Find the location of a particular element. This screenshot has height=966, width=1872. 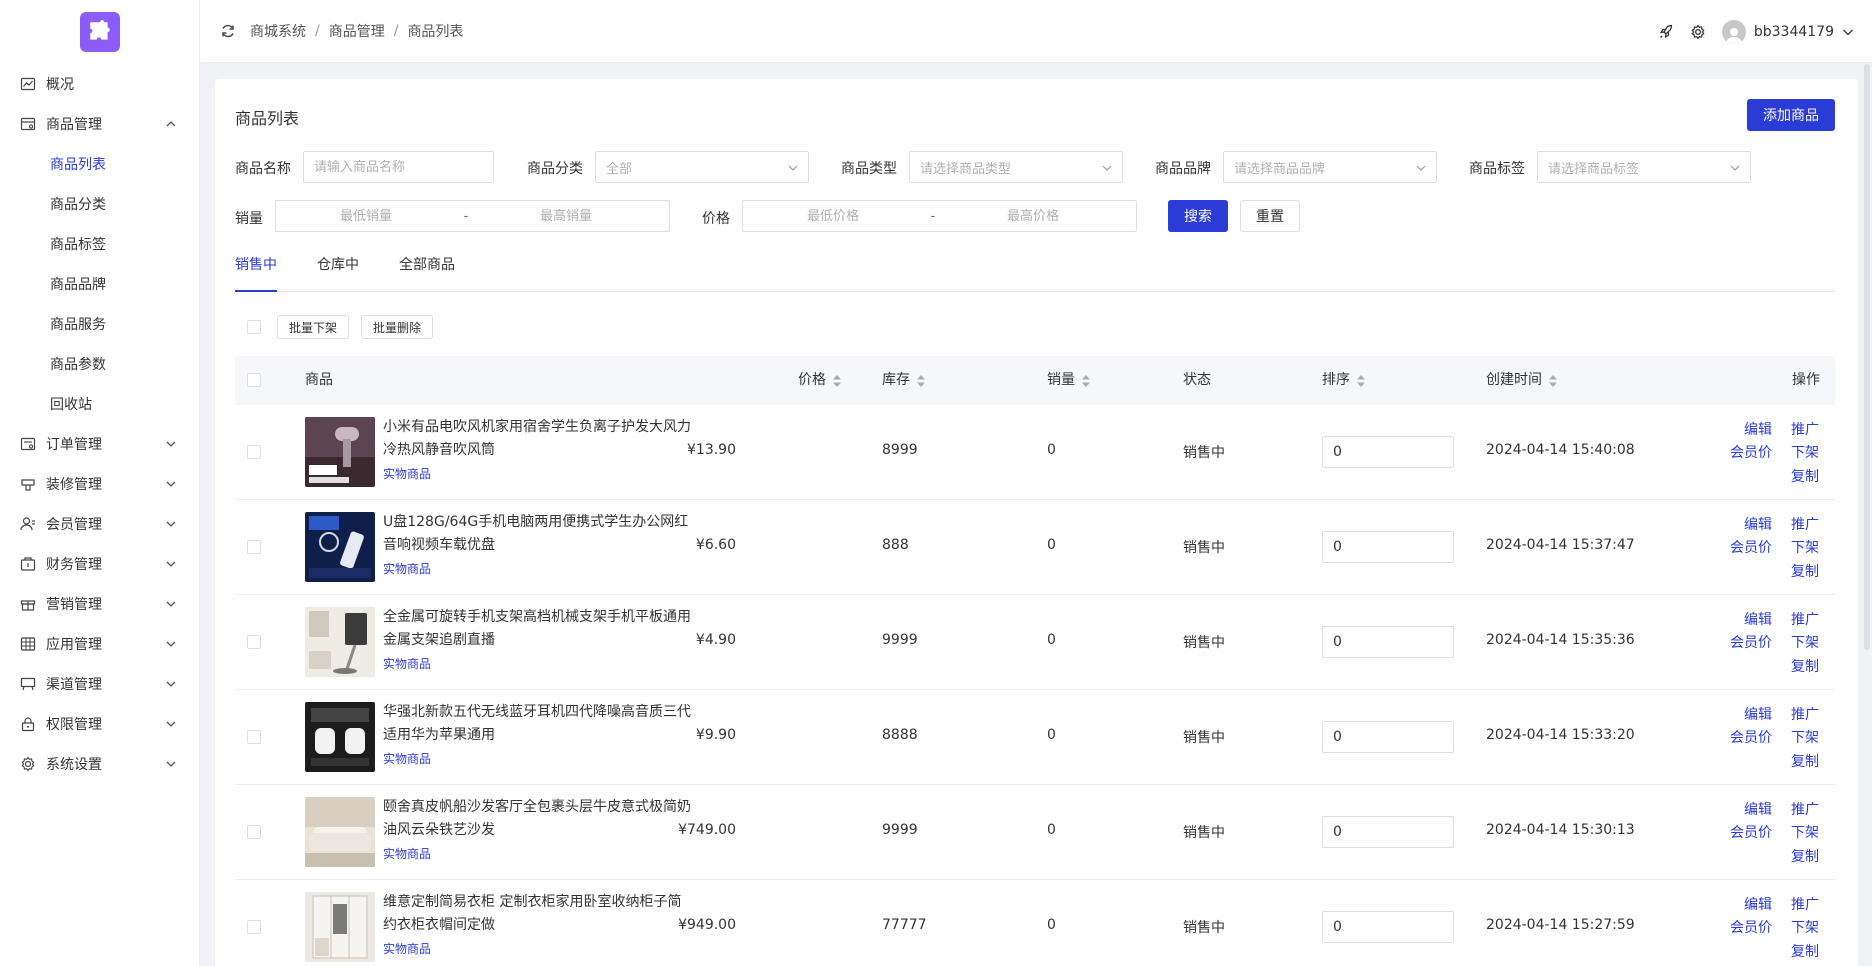

tab-all-products: 全部商品 is located at coordinates (427, 273).